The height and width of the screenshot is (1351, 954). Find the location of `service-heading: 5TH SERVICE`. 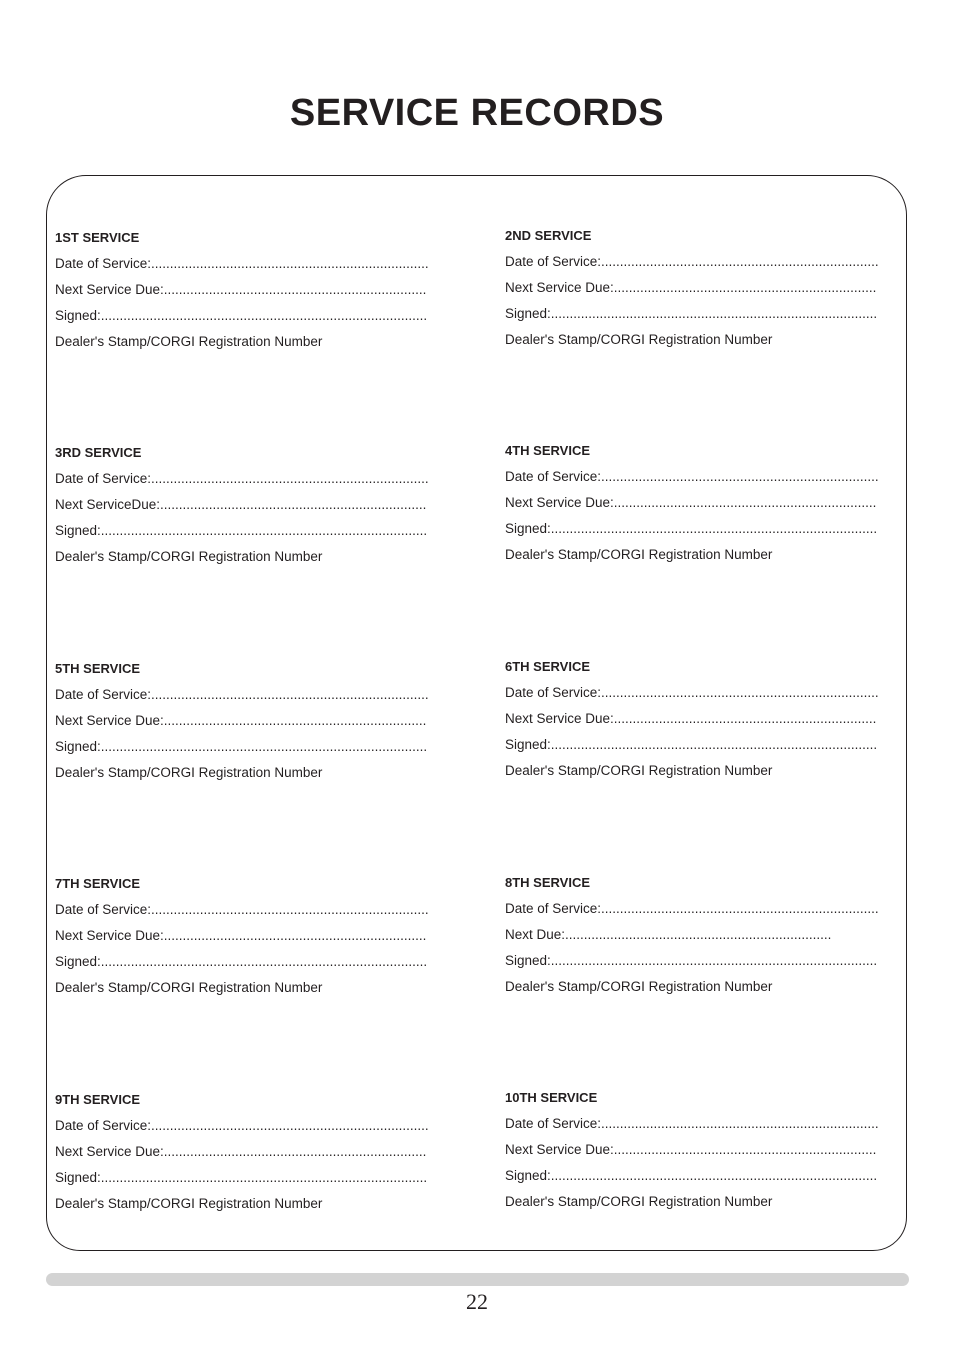

service-heading: 5TH SERVICE is located at coordinates (98, 668).